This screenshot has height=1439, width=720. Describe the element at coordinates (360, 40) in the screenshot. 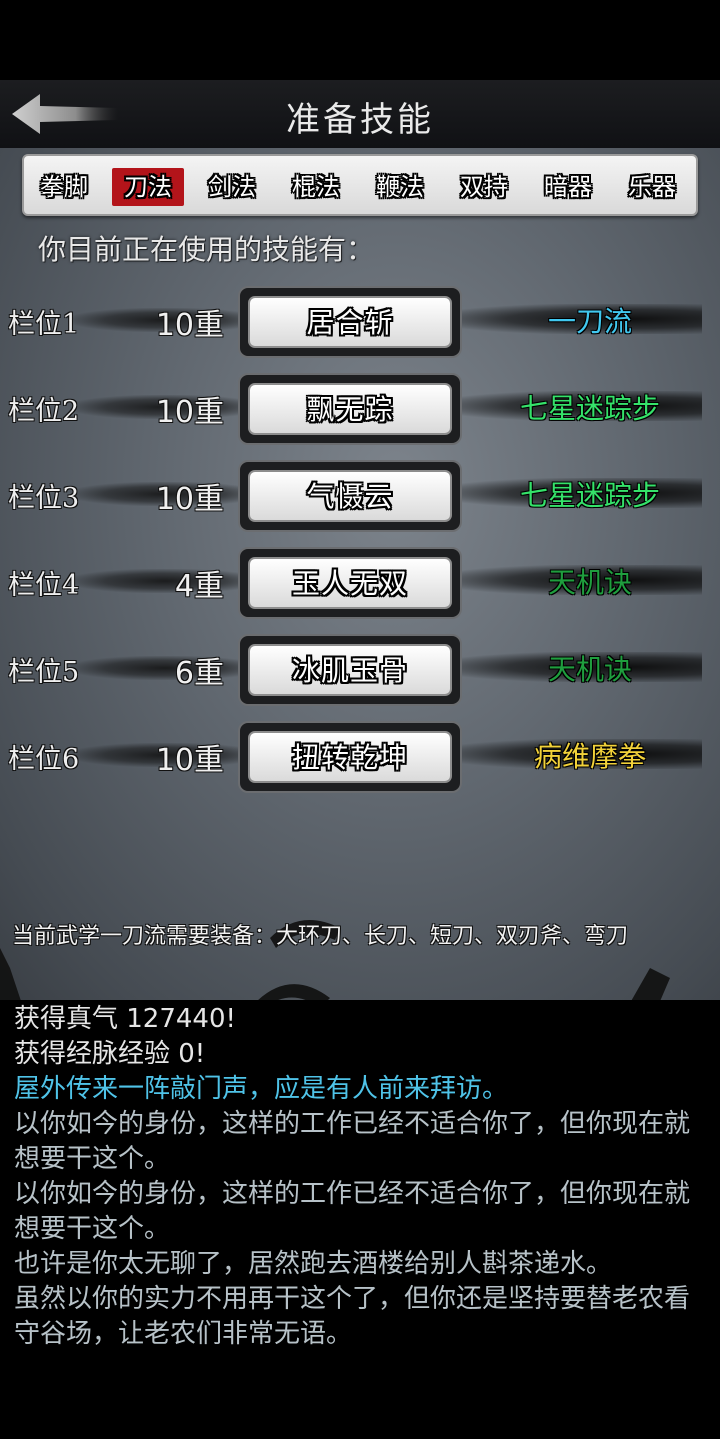

I see `status-bar` at that location.